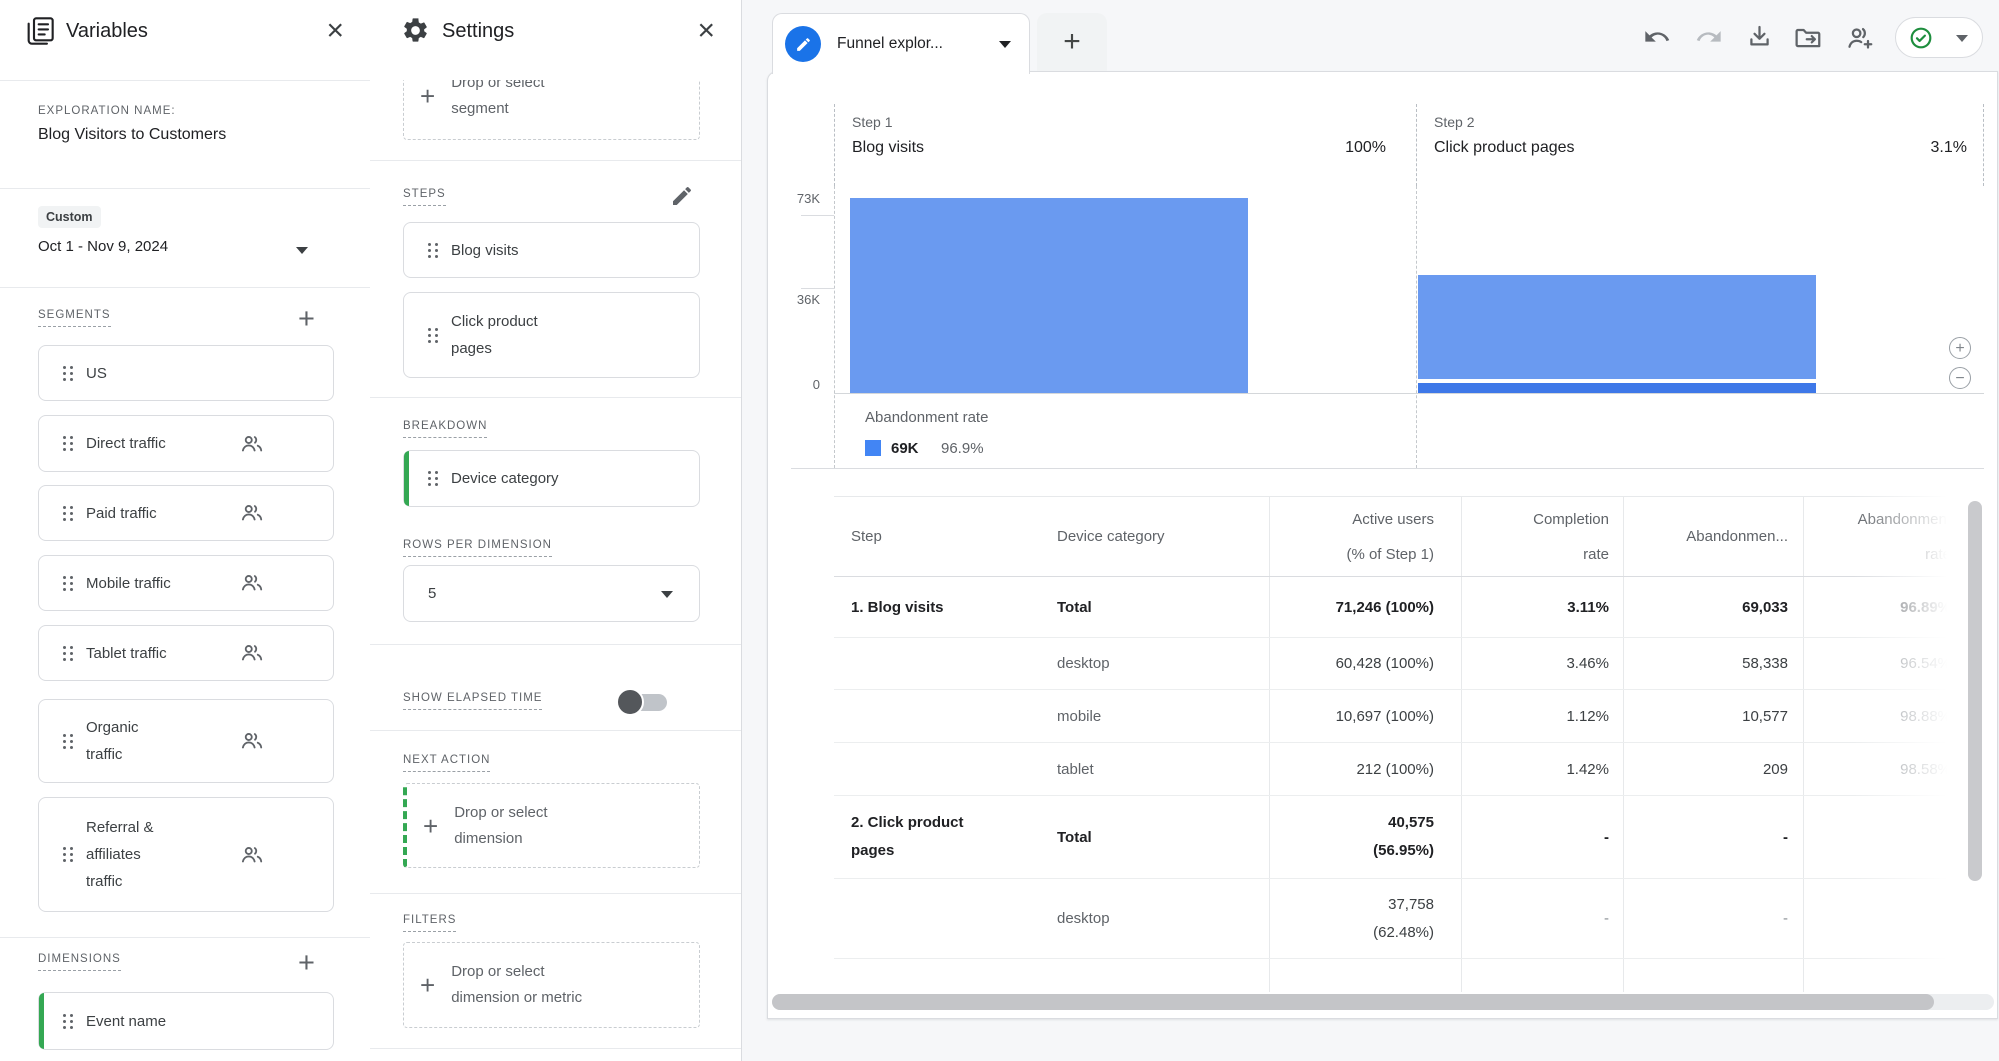 This screenshot has width=1999, height=1061. Describe the element at coordinates (79, 962) in the screenshot. I see `dimensions-label: DIMENSIONS` at that location.